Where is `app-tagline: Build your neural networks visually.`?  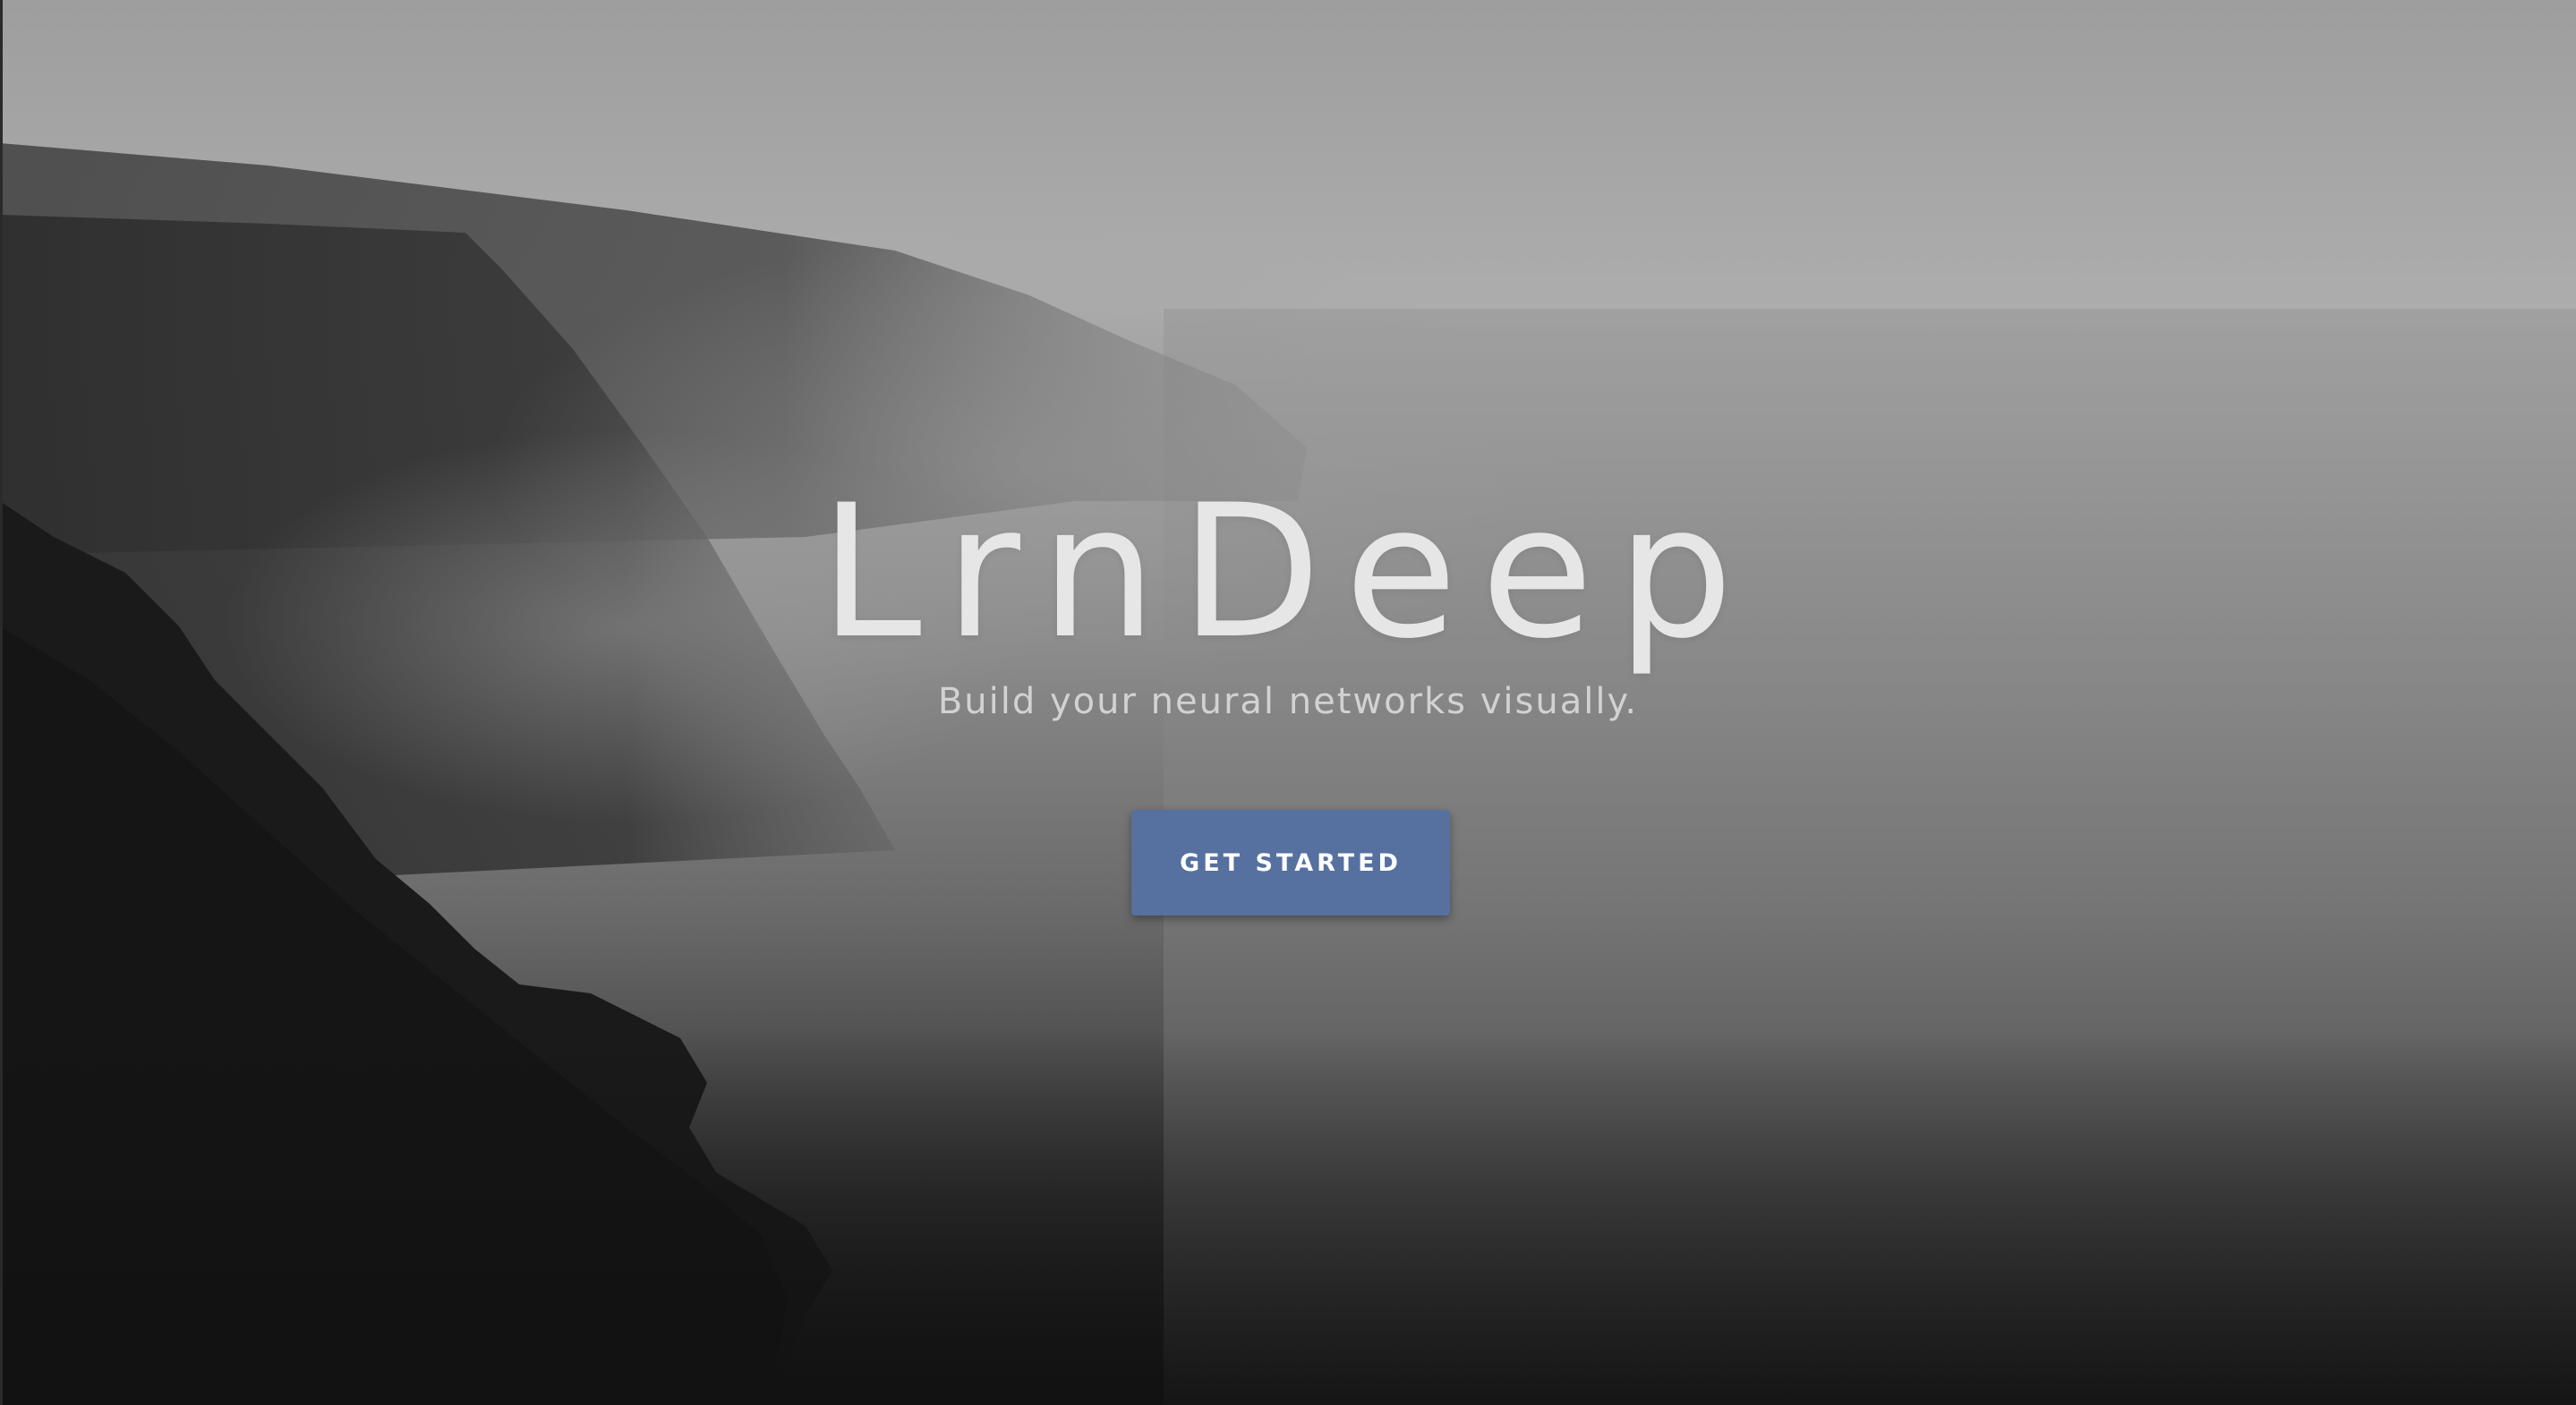
app-tagline: Build your neural networks visually. is located at coordinates (1288, 701).